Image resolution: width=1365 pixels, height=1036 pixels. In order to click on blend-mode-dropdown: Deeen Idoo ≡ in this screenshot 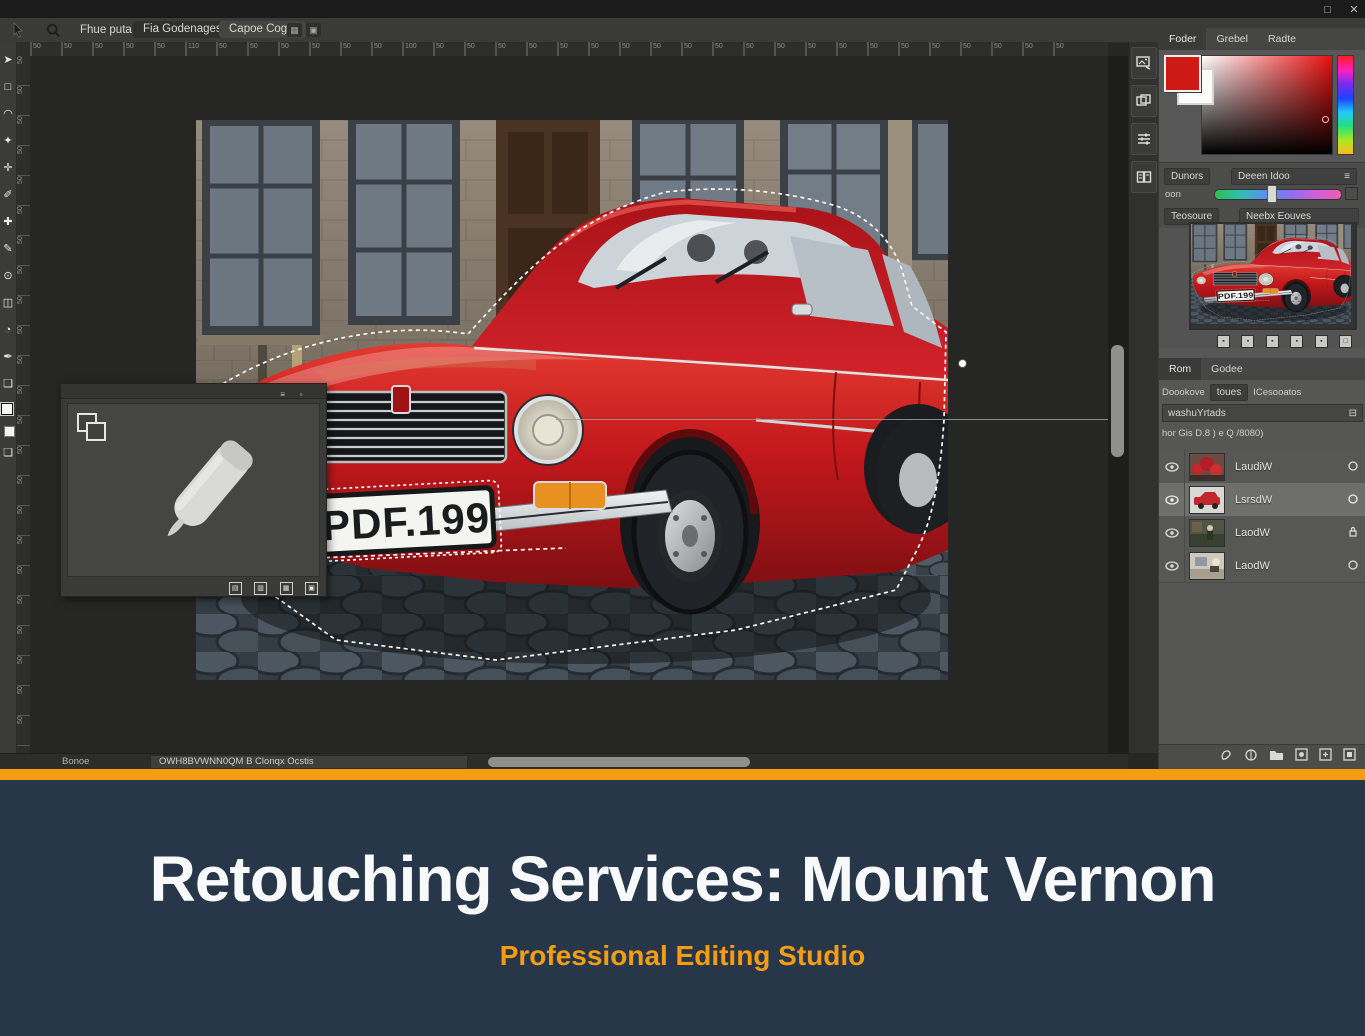, I will do `click(1294, 176)`.